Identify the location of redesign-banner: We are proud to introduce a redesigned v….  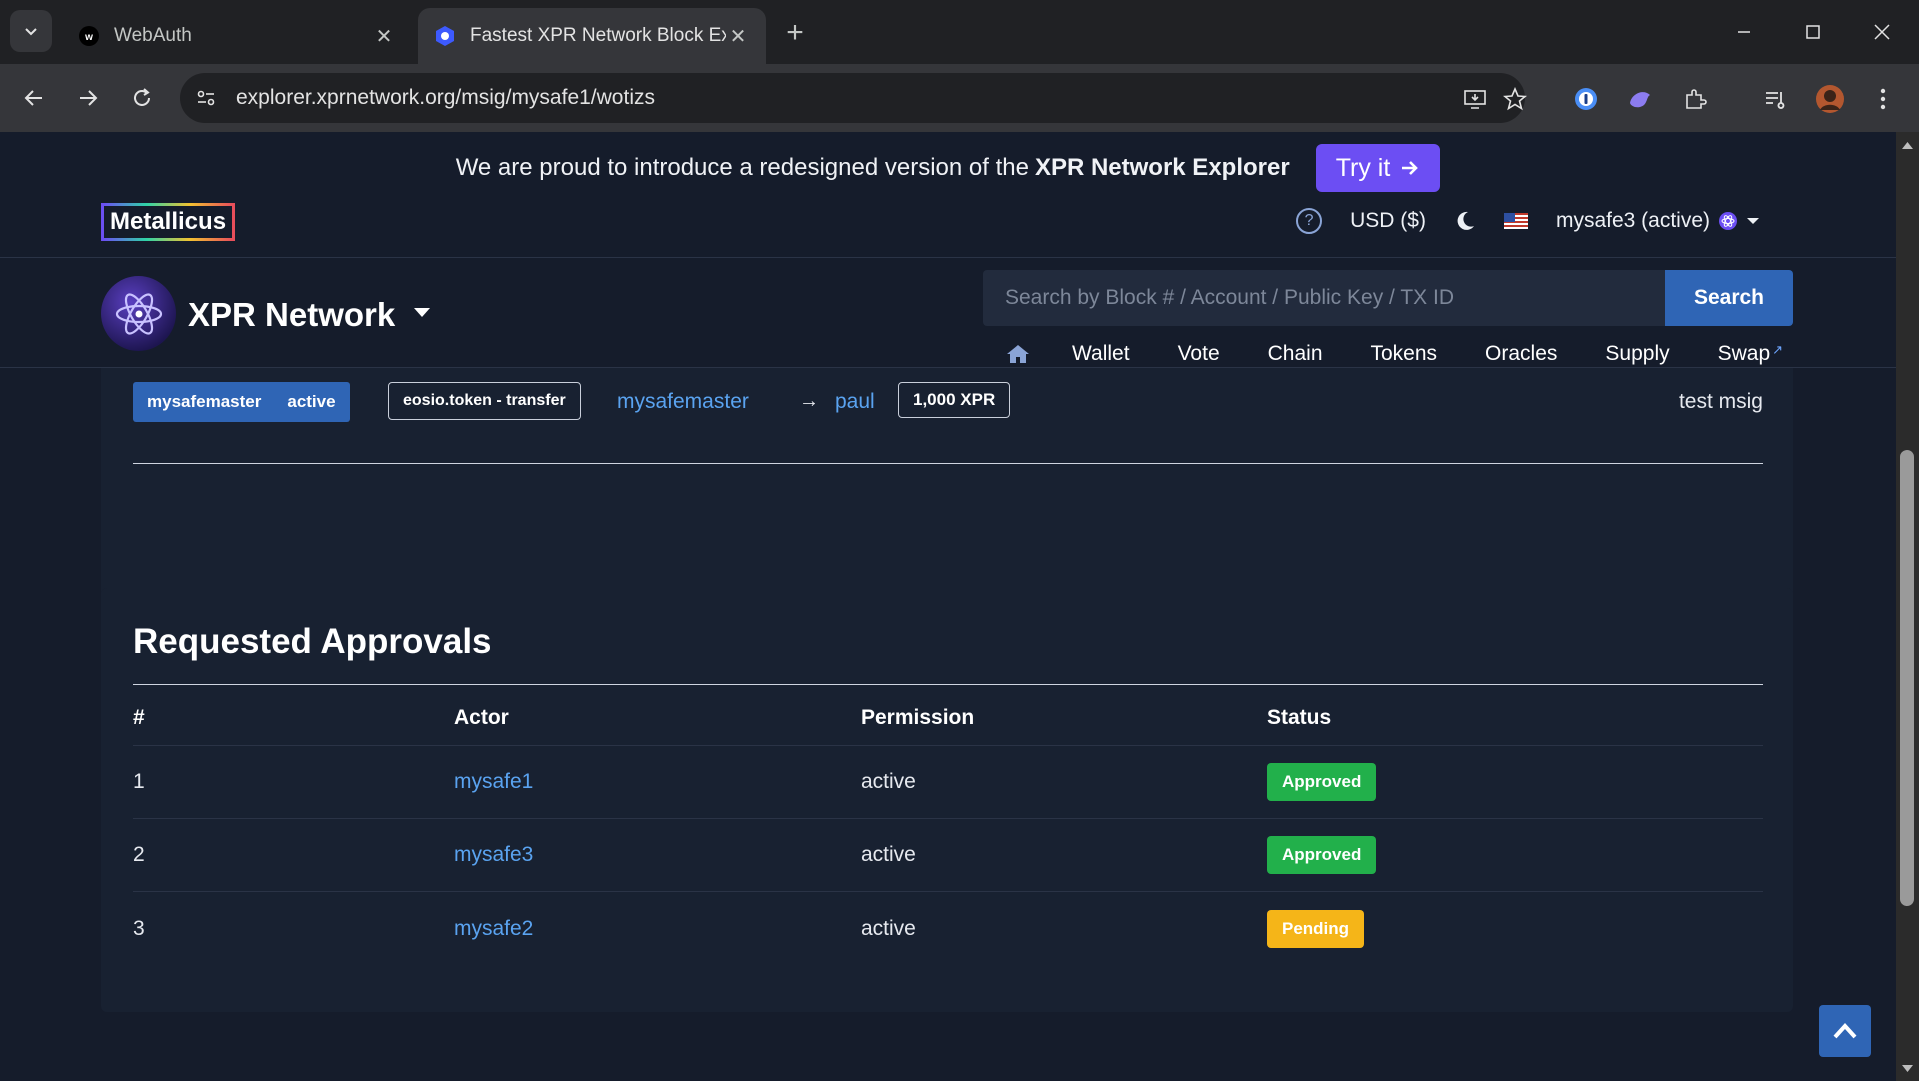
(948, 168).